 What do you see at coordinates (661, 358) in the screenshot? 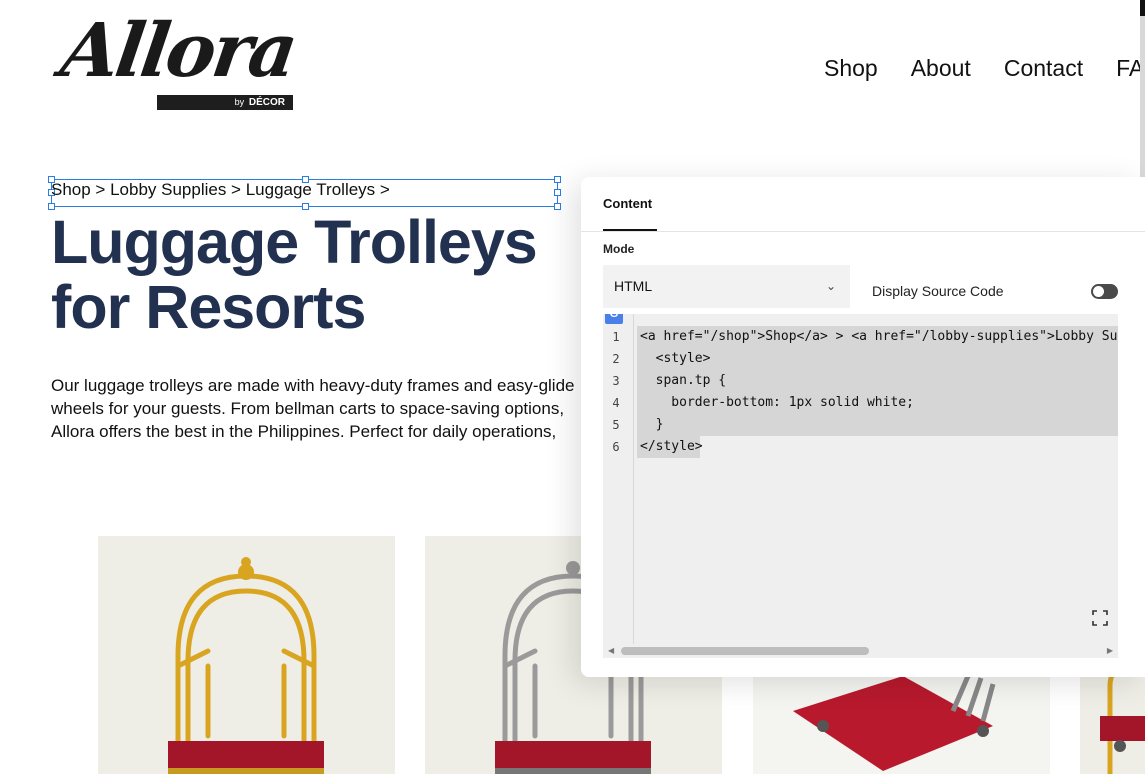
I see `code-line: 2 <style>` at bounding box center [661, 358].